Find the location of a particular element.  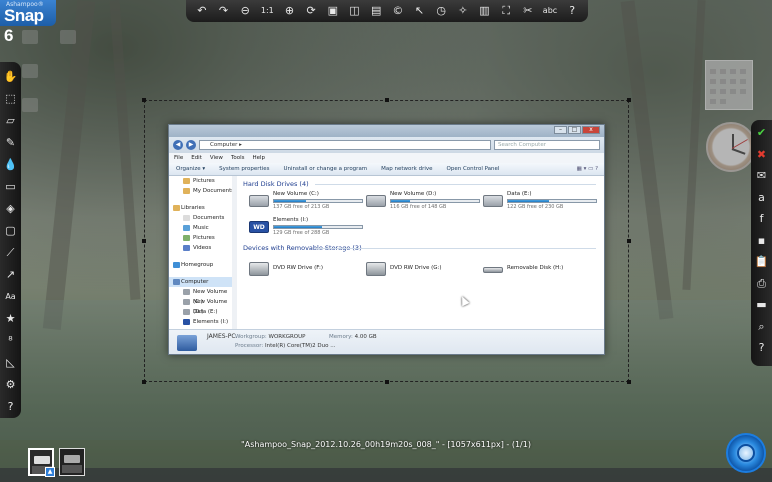

drive-free-space: 137 GB free of 213 GB is located at coordinates (301, 207).